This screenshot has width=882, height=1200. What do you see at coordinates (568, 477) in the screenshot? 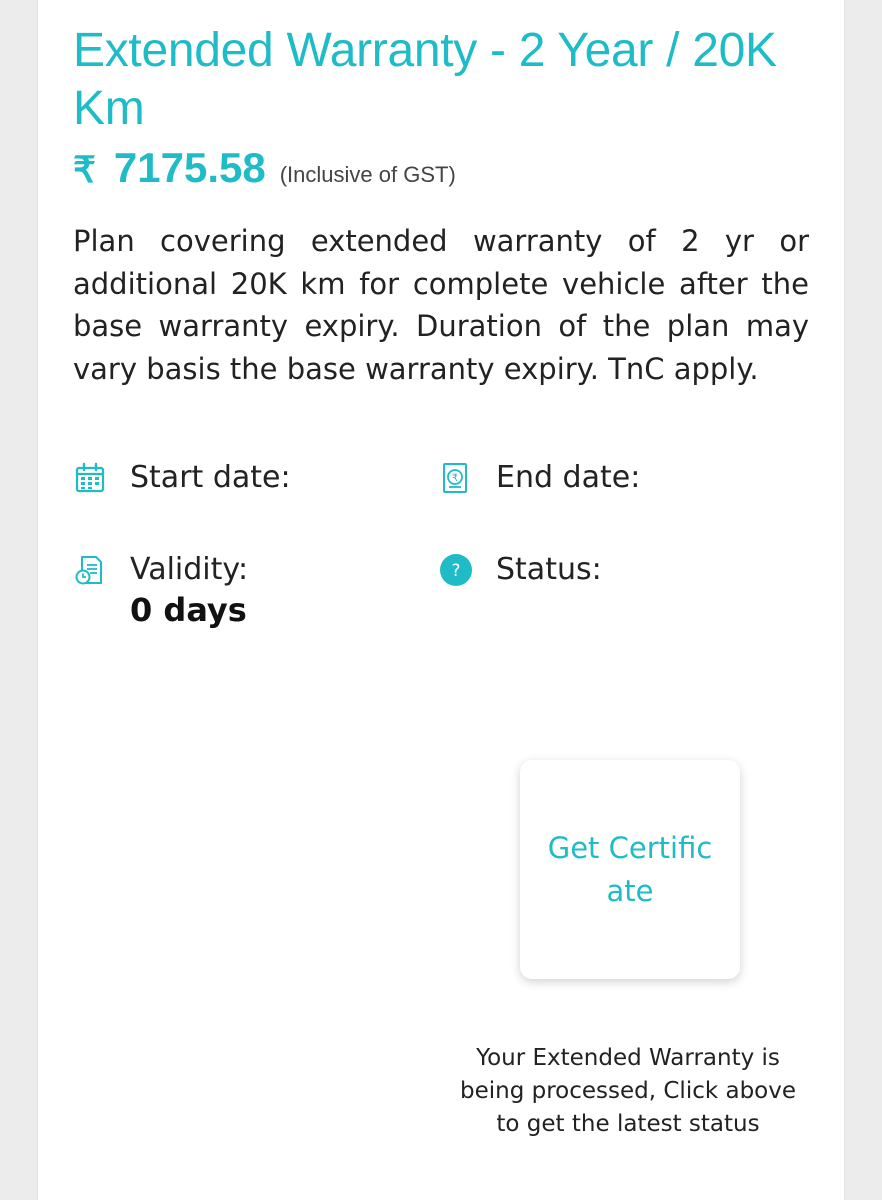
I see `end-date-label: End date:` at bounding box center [568, 477].